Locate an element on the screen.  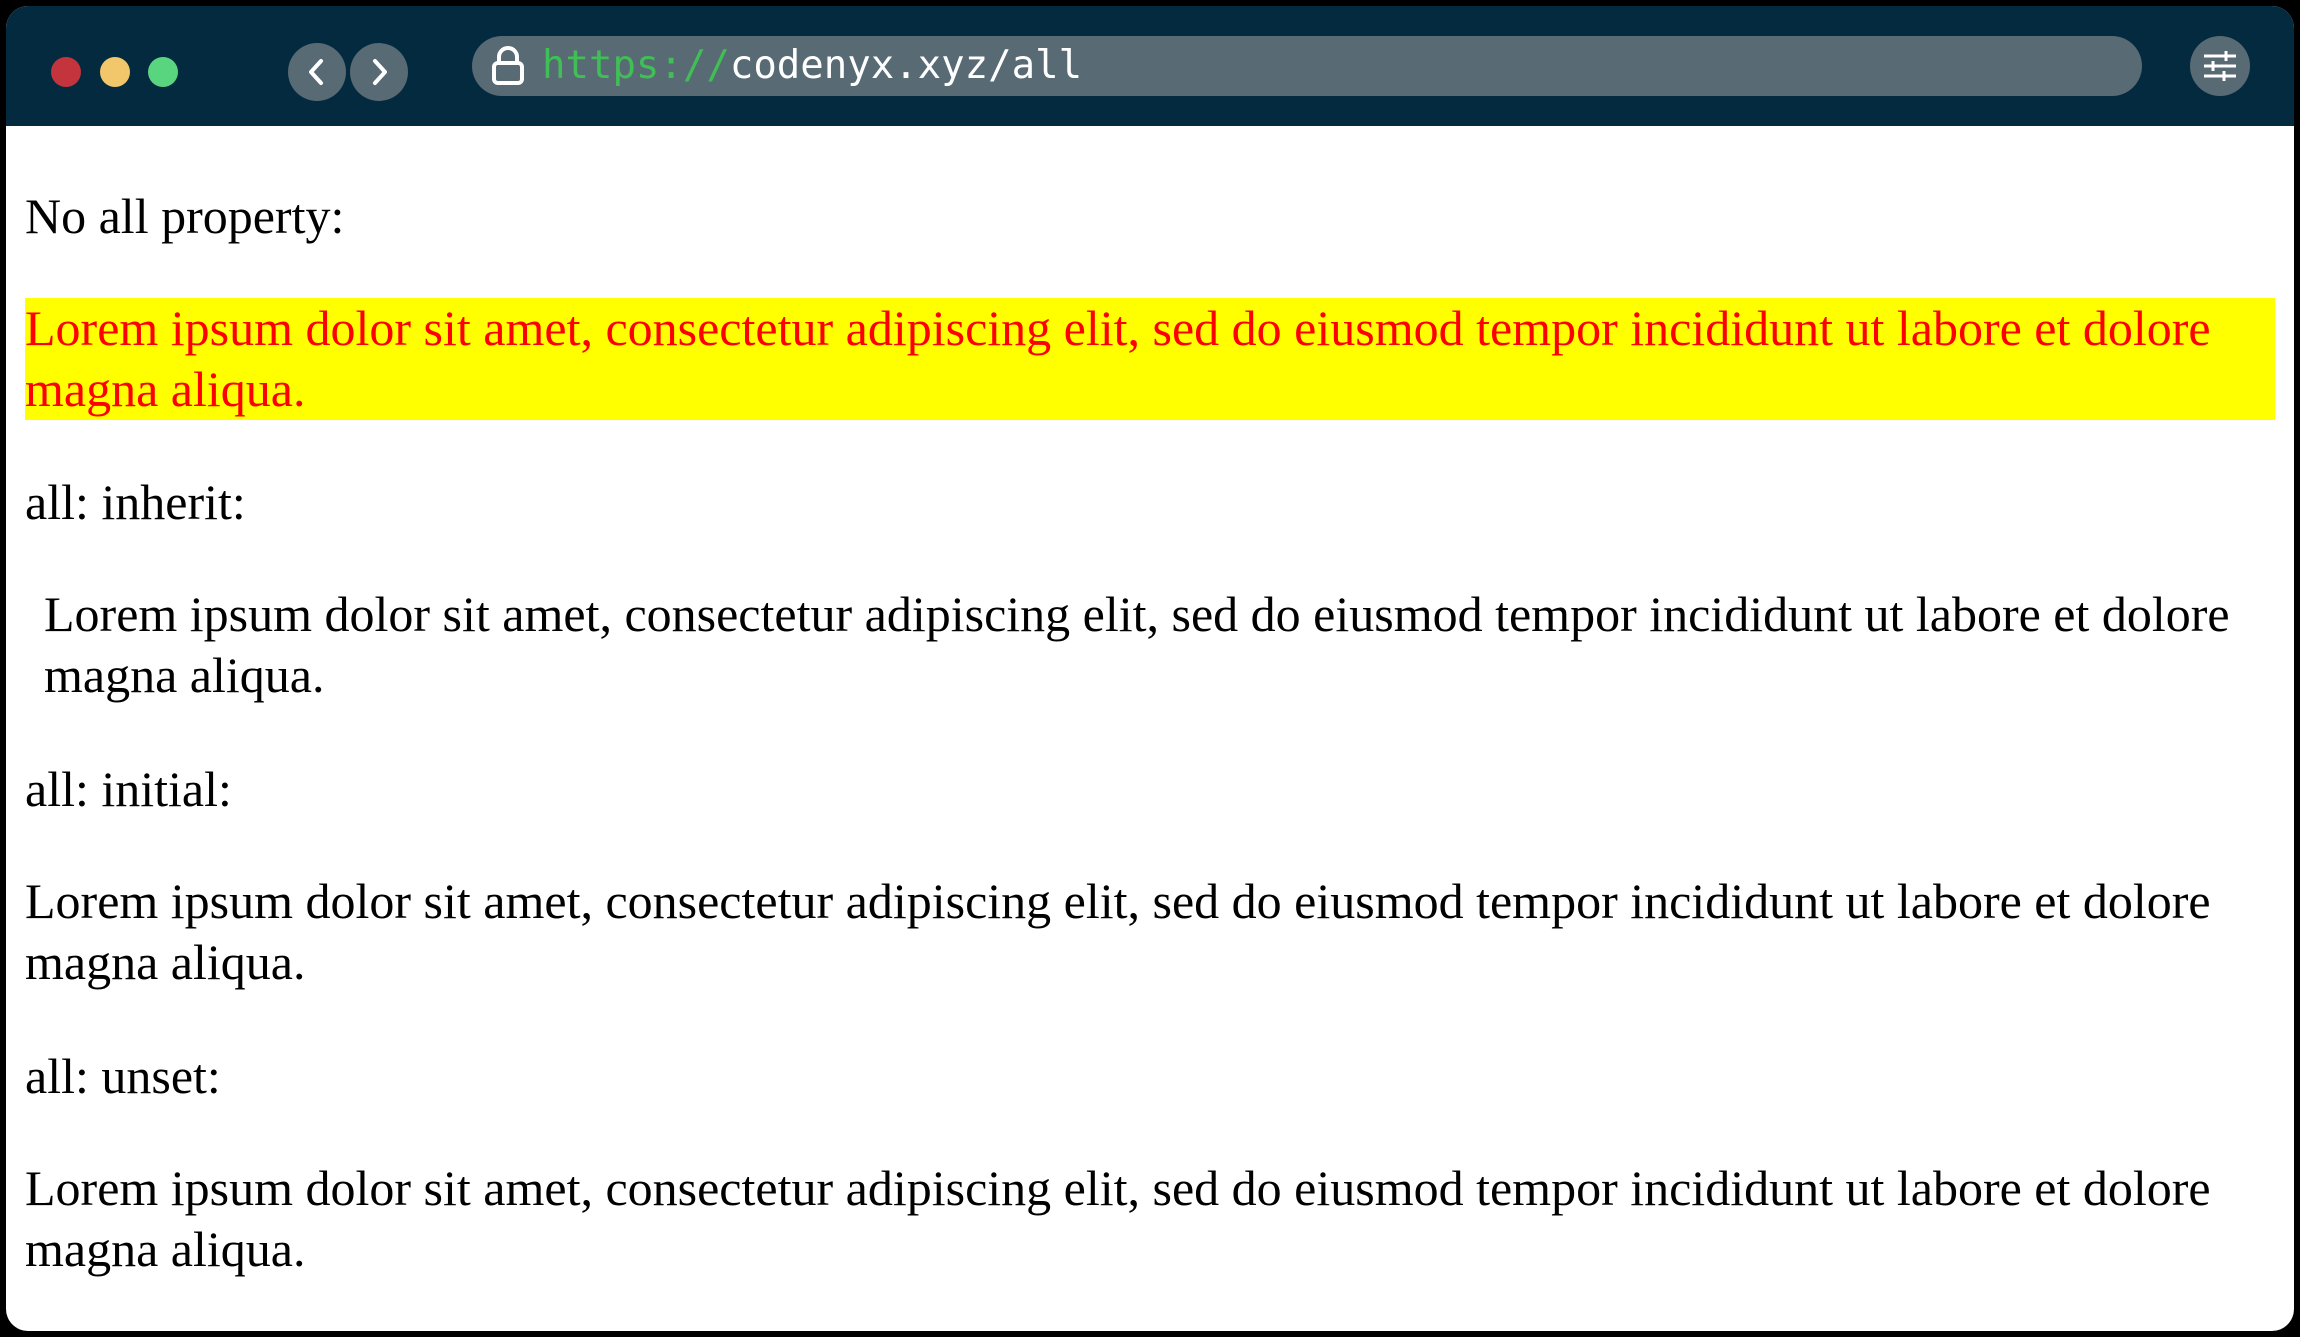
forward-button is located at coordinates (379, 72).